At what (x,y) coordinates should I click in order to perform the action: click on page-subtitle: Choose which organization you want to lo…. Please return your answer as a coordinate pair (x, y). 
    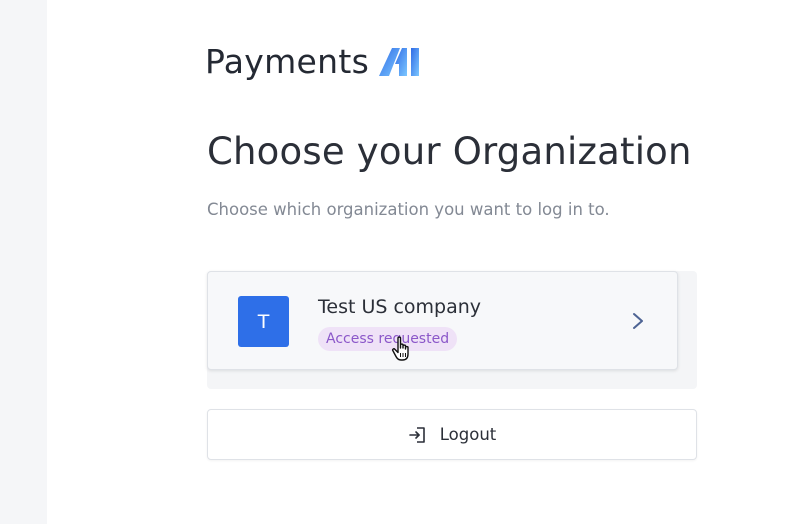
    Looking at the image, I should click on (408, 209).